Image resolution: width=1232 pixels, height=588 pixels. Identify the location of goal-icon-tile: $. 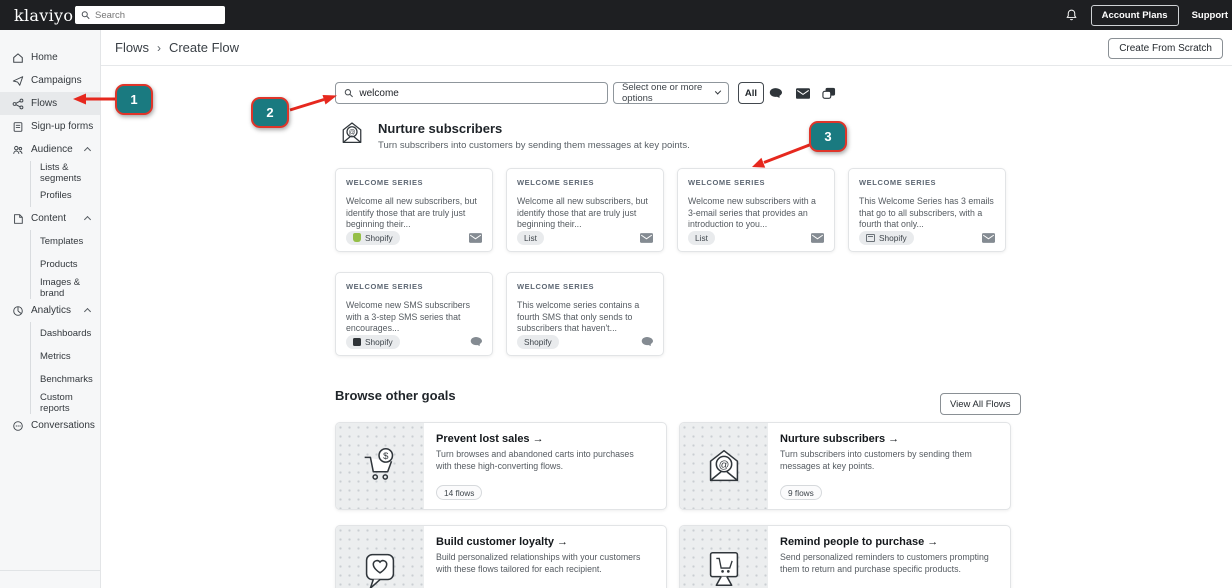
(380, 466).